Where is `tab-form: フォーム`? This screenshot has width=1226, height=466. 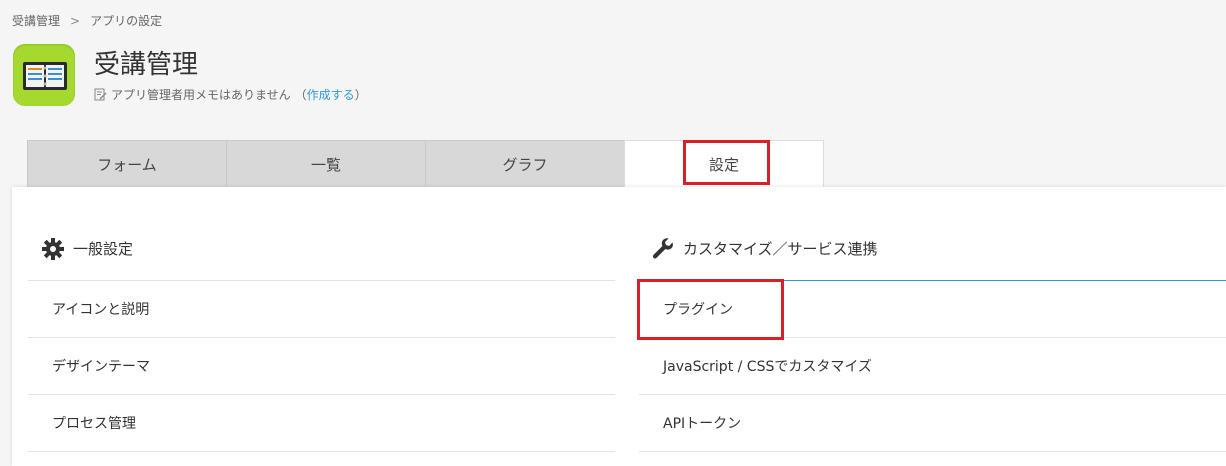
tab-form: フォーム is located at coordinates (127, 164).